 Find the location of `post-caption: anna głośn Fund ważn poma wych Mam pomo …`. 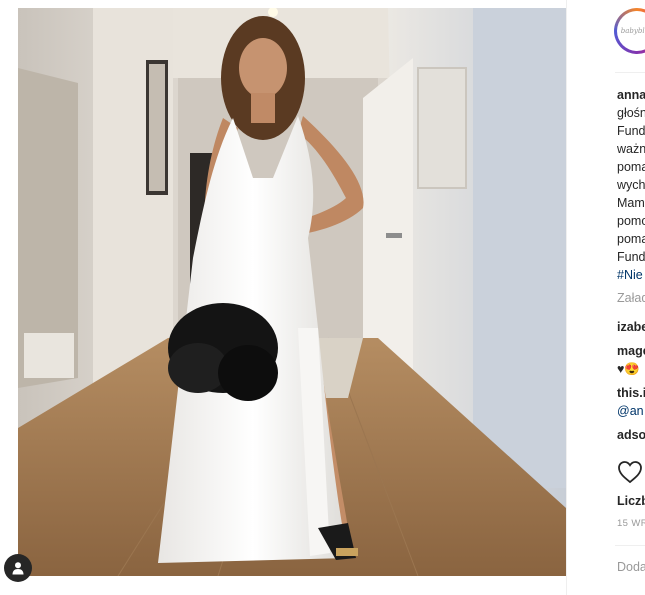

post-caption: anna głośn Fund ważn poma wych Mam pomo … is located at coordinates (631, 185).